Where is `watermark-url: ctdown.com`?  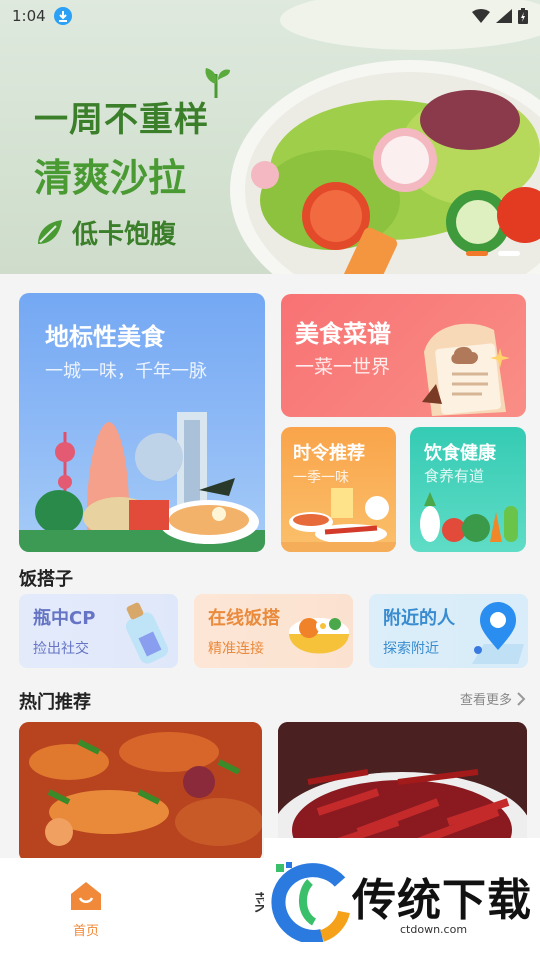 watermark-url: ctdown.com is located at coordinates (434, 929).